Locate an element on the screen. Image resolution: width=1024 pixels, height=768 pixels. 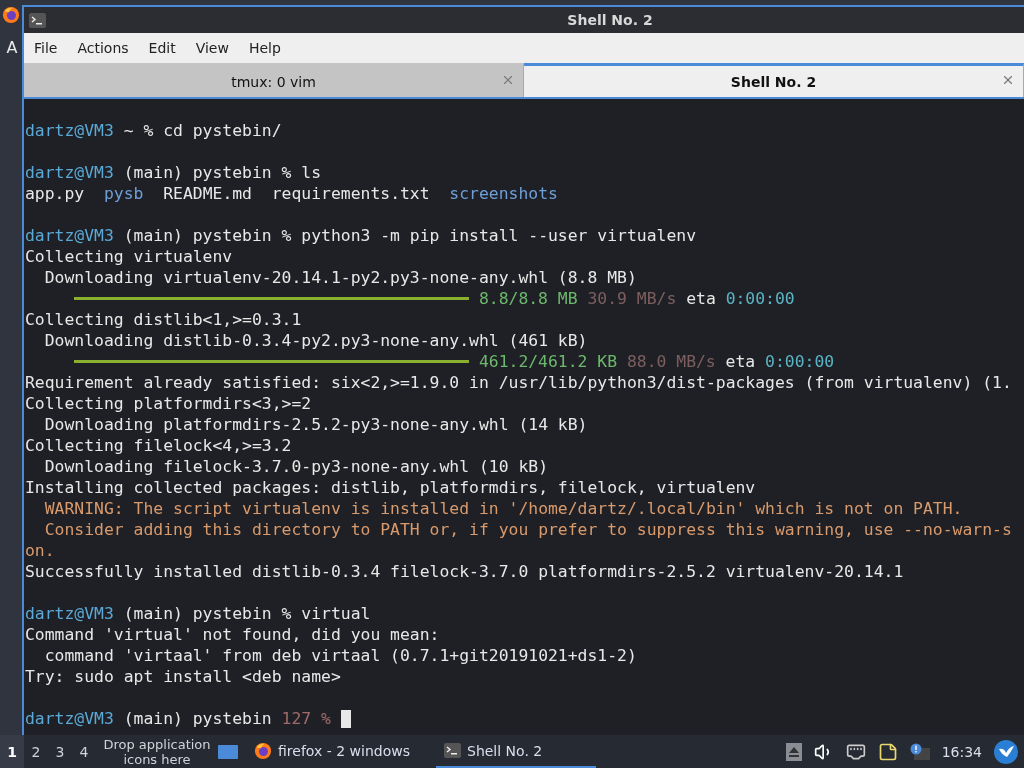
terminal-text: (main) pystebin is located at coordinates (197, 718).